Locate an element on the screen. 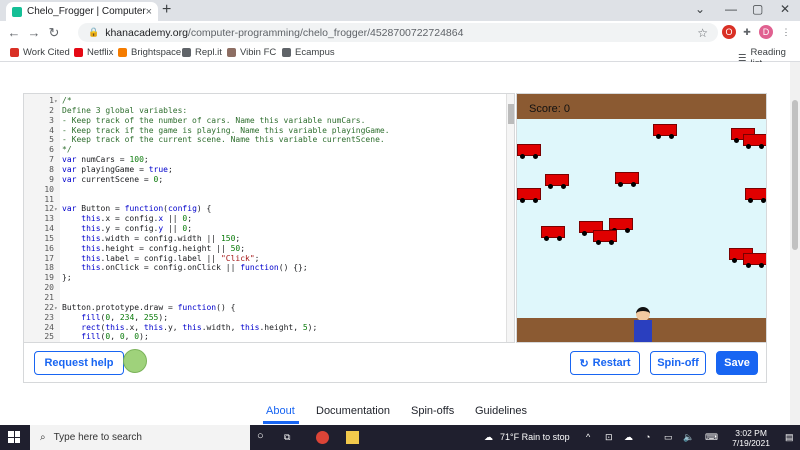  volume-icon: 🔈 is located at coordinates (688, 437).